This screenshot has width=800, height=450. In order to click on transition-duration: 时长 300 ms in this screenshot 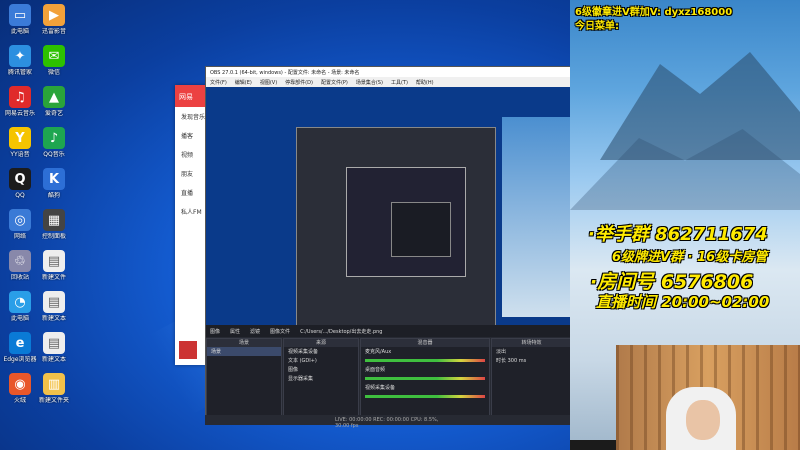, I will do `click(531, 360)`.